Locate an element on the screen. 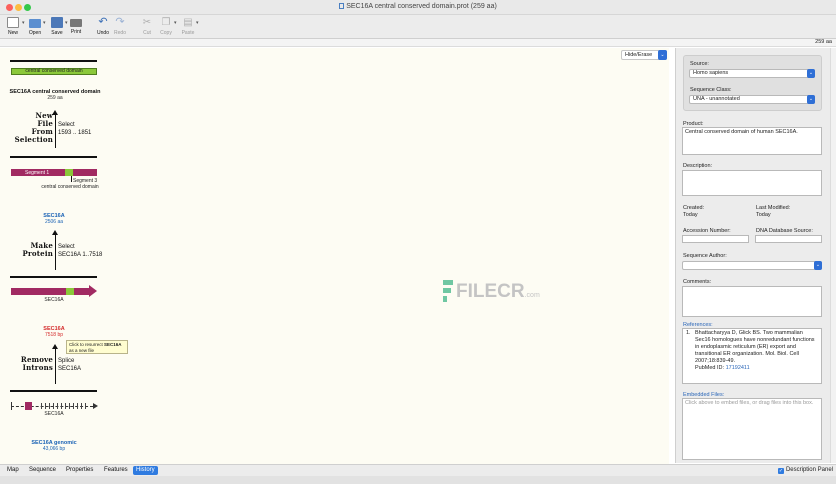 This screenshot has width=836, height=484. operation-make-protein: Make Protein is located at coordinates (37, 249).